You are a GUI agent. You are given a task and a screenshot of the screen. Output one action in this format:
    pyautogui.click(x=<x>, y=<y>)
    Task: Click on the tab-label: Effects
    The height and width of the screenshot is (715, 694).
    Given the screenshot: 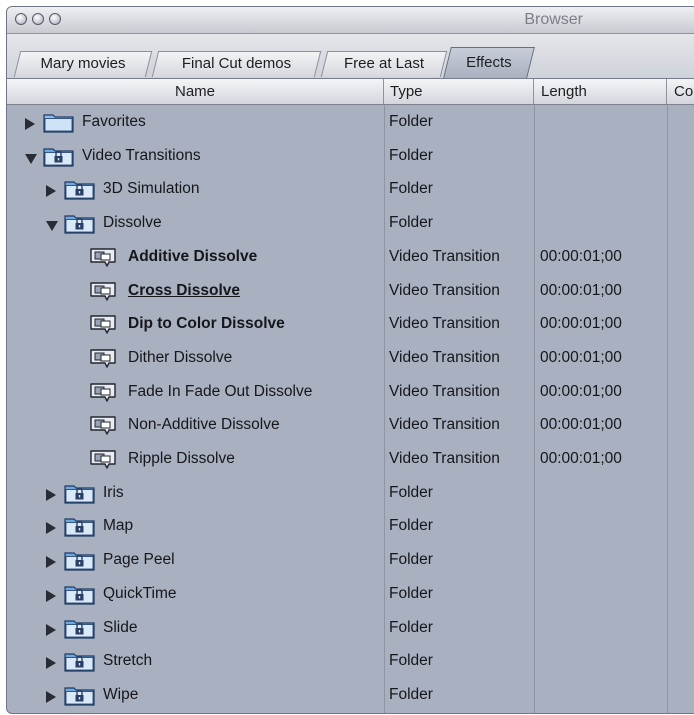 What is the action you would take?
    pyautogui.click(x=489, y=62)
    